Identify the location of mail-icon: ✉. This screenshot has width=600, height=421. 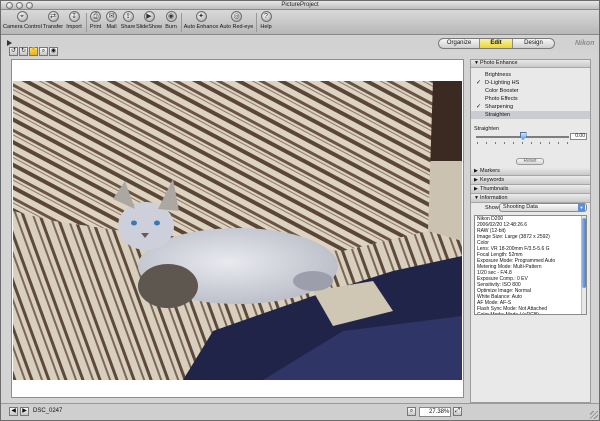
(111, 16).